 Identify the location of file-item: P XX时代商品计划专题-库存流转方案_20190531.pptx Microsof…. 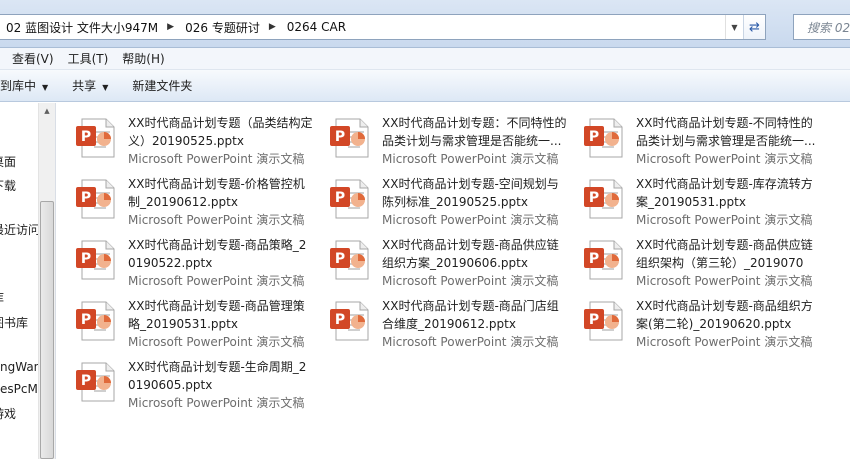
(690, 198).